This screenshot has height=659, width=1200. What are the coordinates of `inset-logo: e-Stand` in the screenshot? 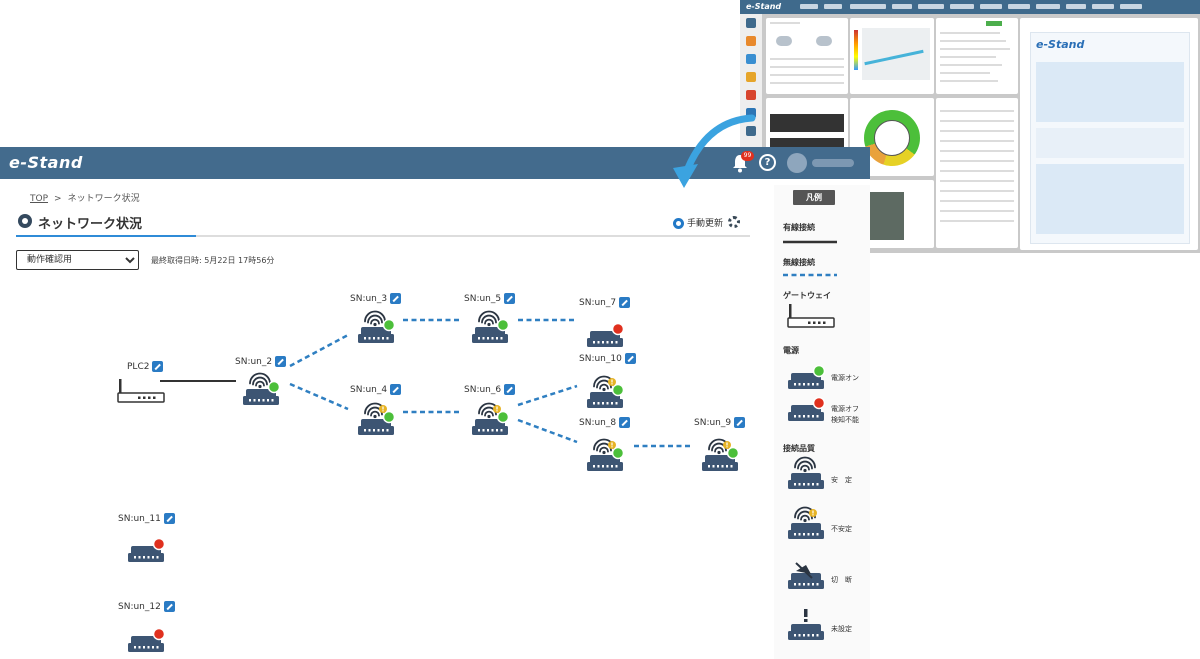 It's located at (764, 6).